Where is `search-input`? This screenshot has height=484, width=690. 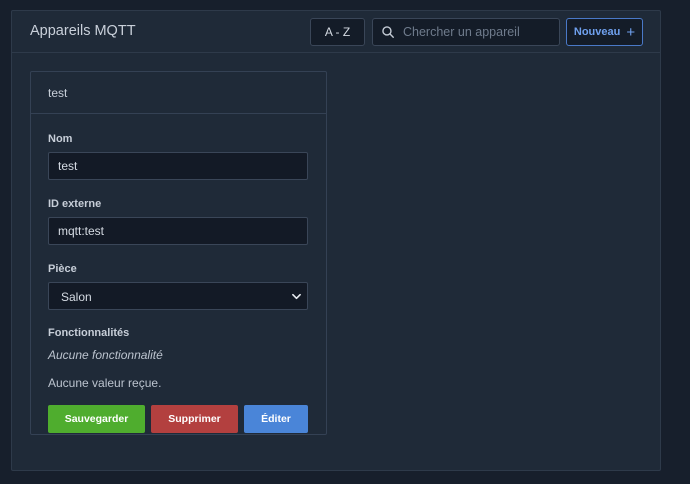 search-input is located at coordinates (477, 32).